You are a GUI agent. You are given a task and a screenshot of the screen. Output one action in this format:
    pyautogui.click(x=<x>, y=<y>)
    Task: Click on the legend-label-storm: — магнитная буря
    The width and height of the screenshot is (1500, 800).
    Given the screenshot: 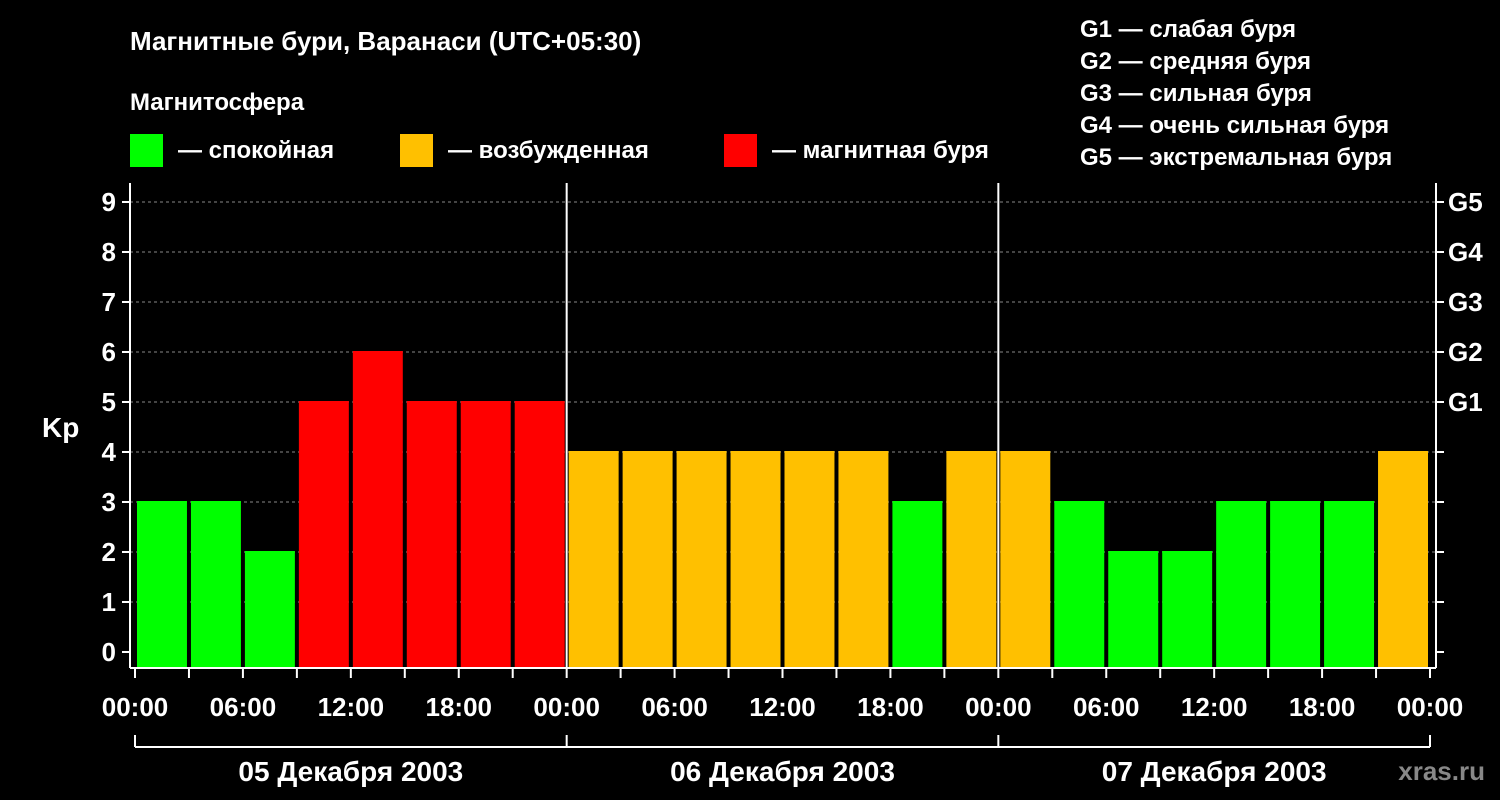 What is the action you would take?
    pyautogui.click(x=880, y=150)
    